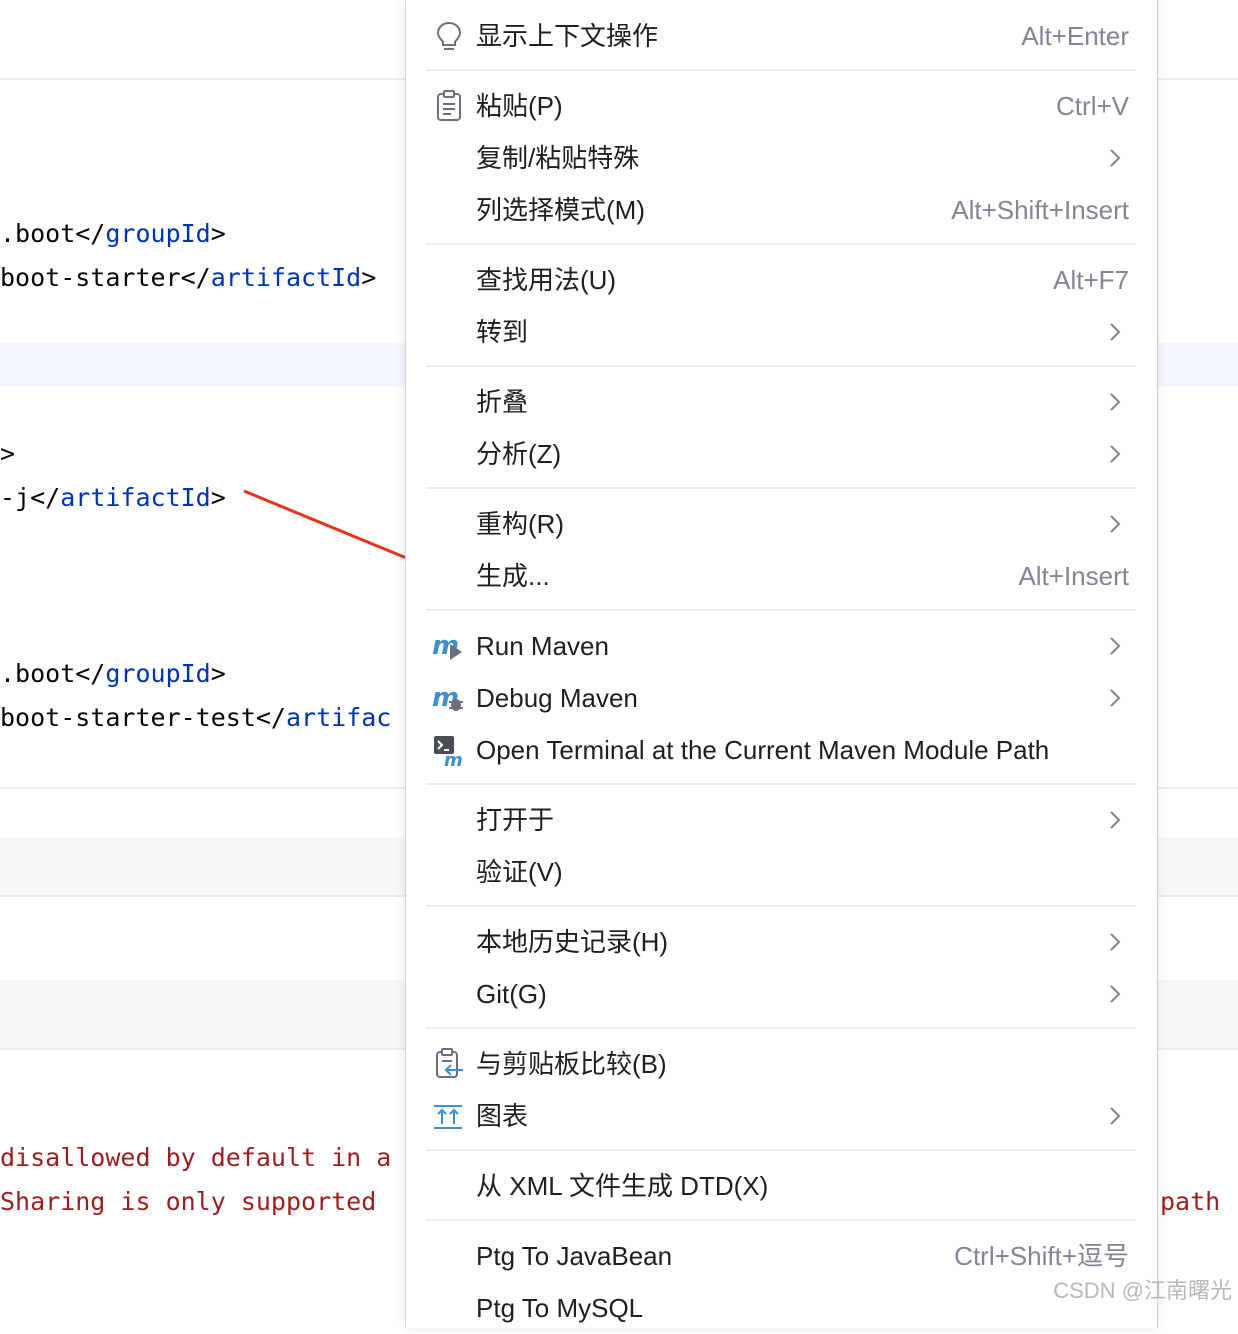  I want to click on menu-item-label: Debug Maven, so click(557, 698).